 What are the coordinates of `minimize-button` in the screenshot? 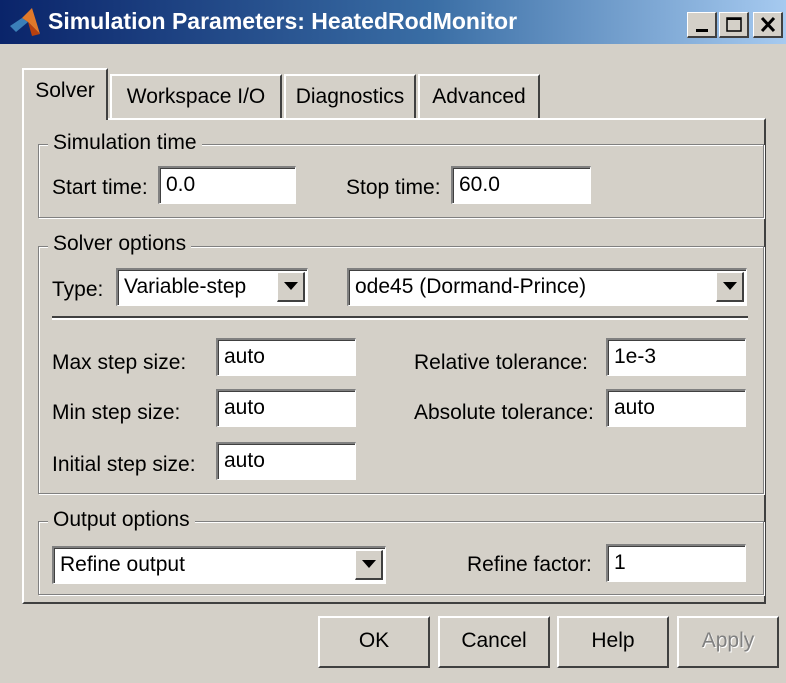 It's located at (702, 25).